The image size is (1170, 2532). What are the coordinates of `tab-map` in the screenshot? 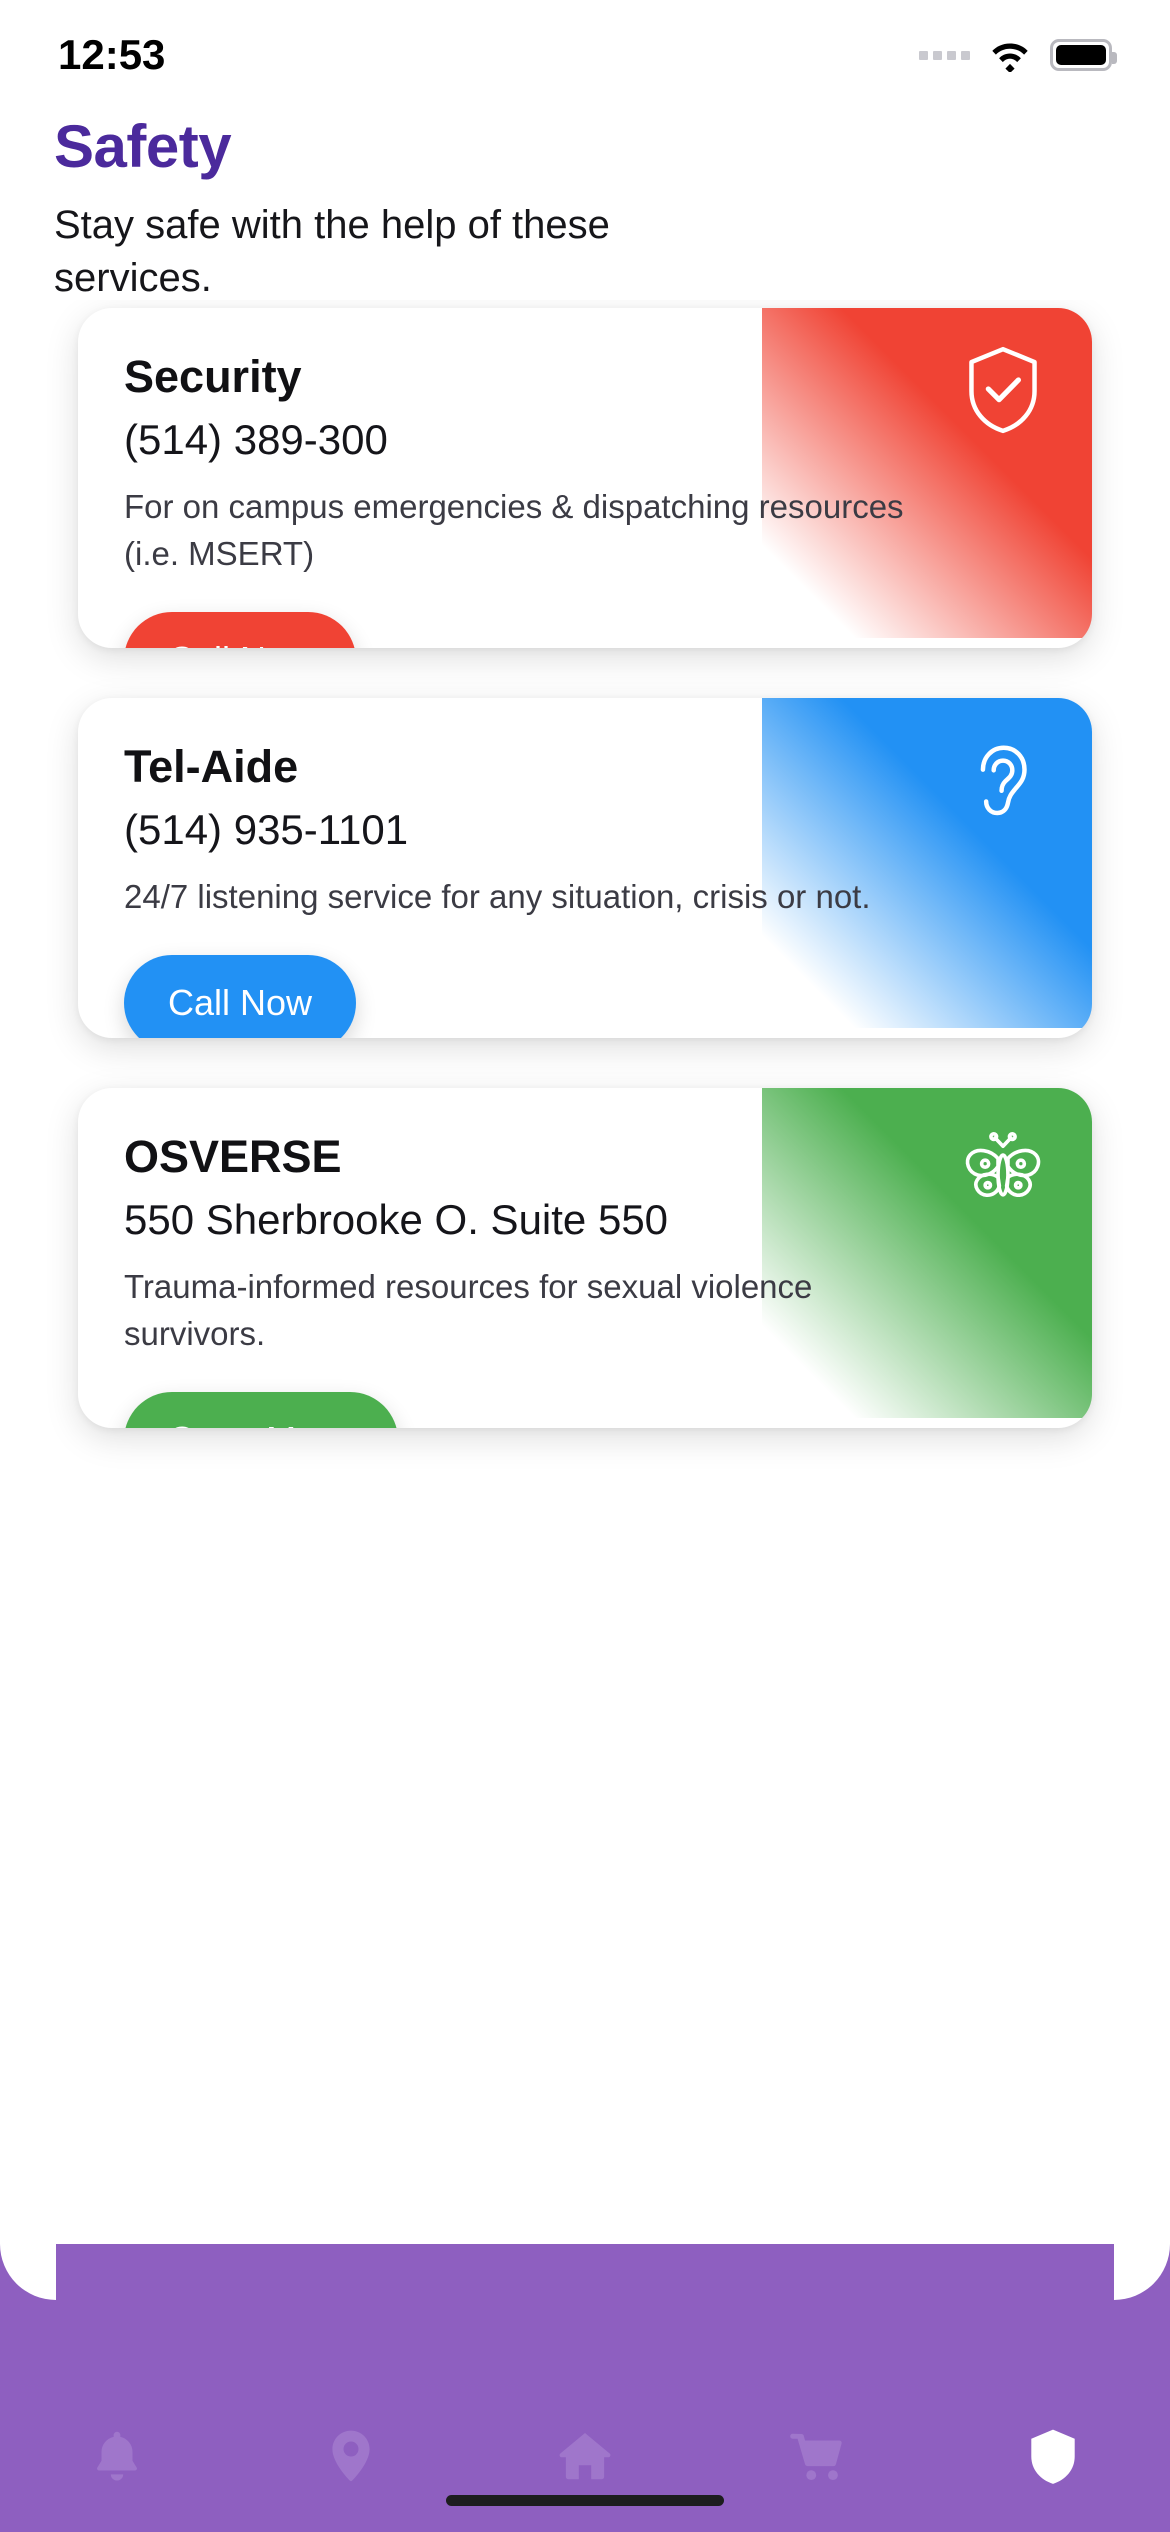 It's located at (351, 2456).